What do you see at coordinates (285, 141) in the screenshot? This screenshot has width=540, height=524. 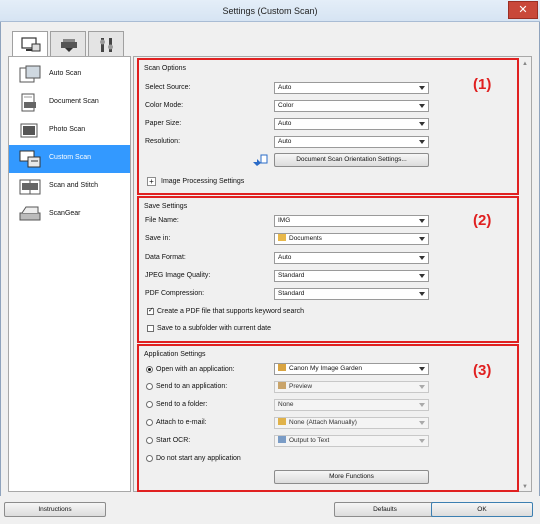 I see `resolution-value: Auto` at bounding box center [285, 141].